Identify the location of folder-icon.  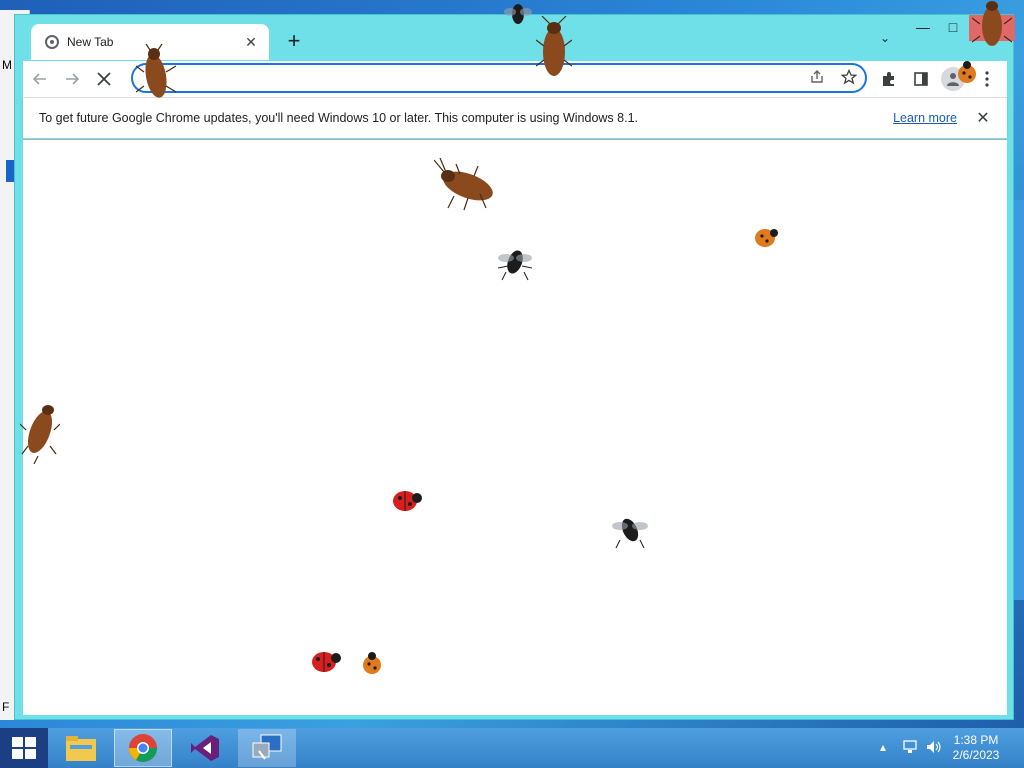
(81, 748).